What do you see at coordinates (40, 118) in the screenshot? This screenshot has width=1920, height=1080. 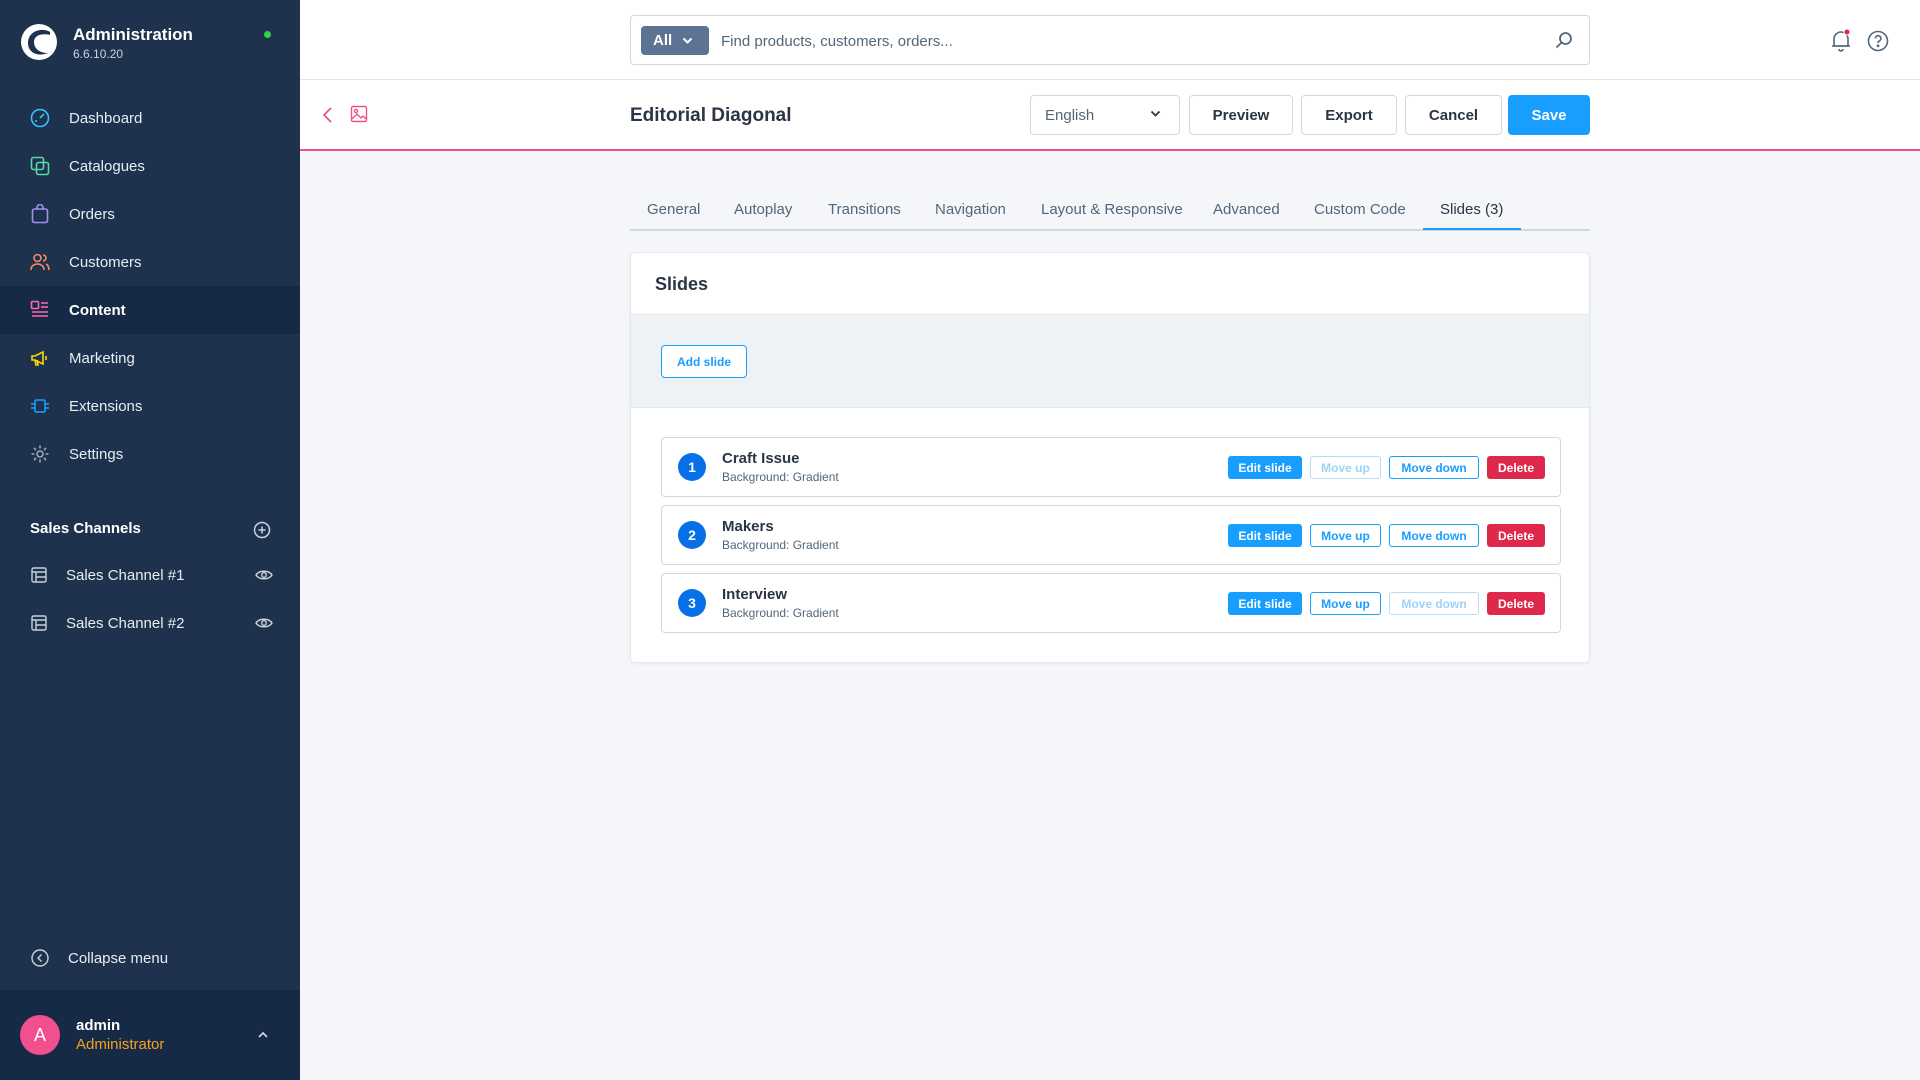 I see `dashboard-icon` at bounding box center [40, 118].